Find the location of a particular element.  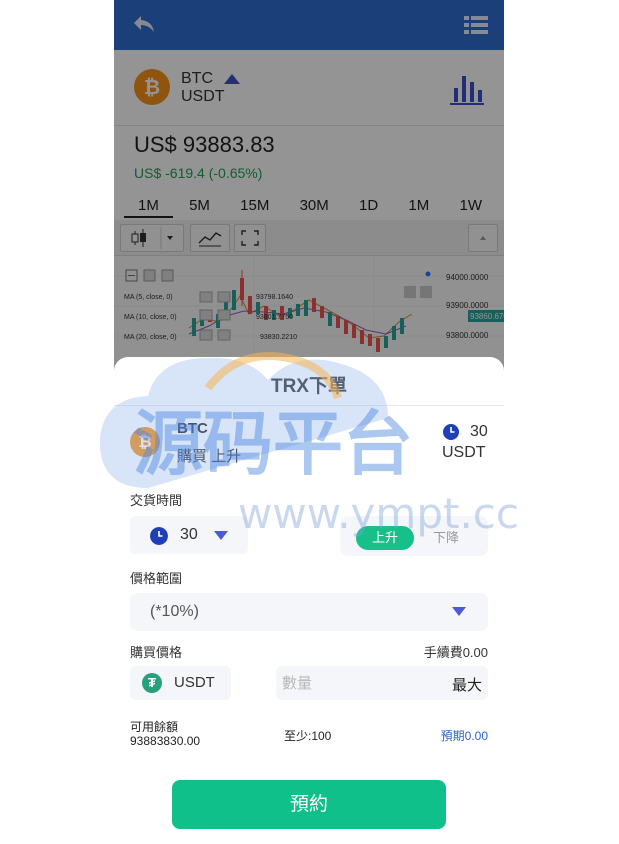

amount-input is located at coordinates (357, 683).